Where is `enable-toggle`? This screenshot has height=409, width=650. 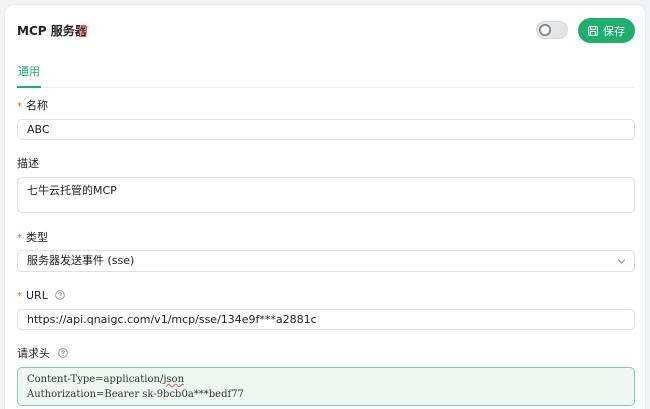 enable-toggle is located at coordinates (552, 30).